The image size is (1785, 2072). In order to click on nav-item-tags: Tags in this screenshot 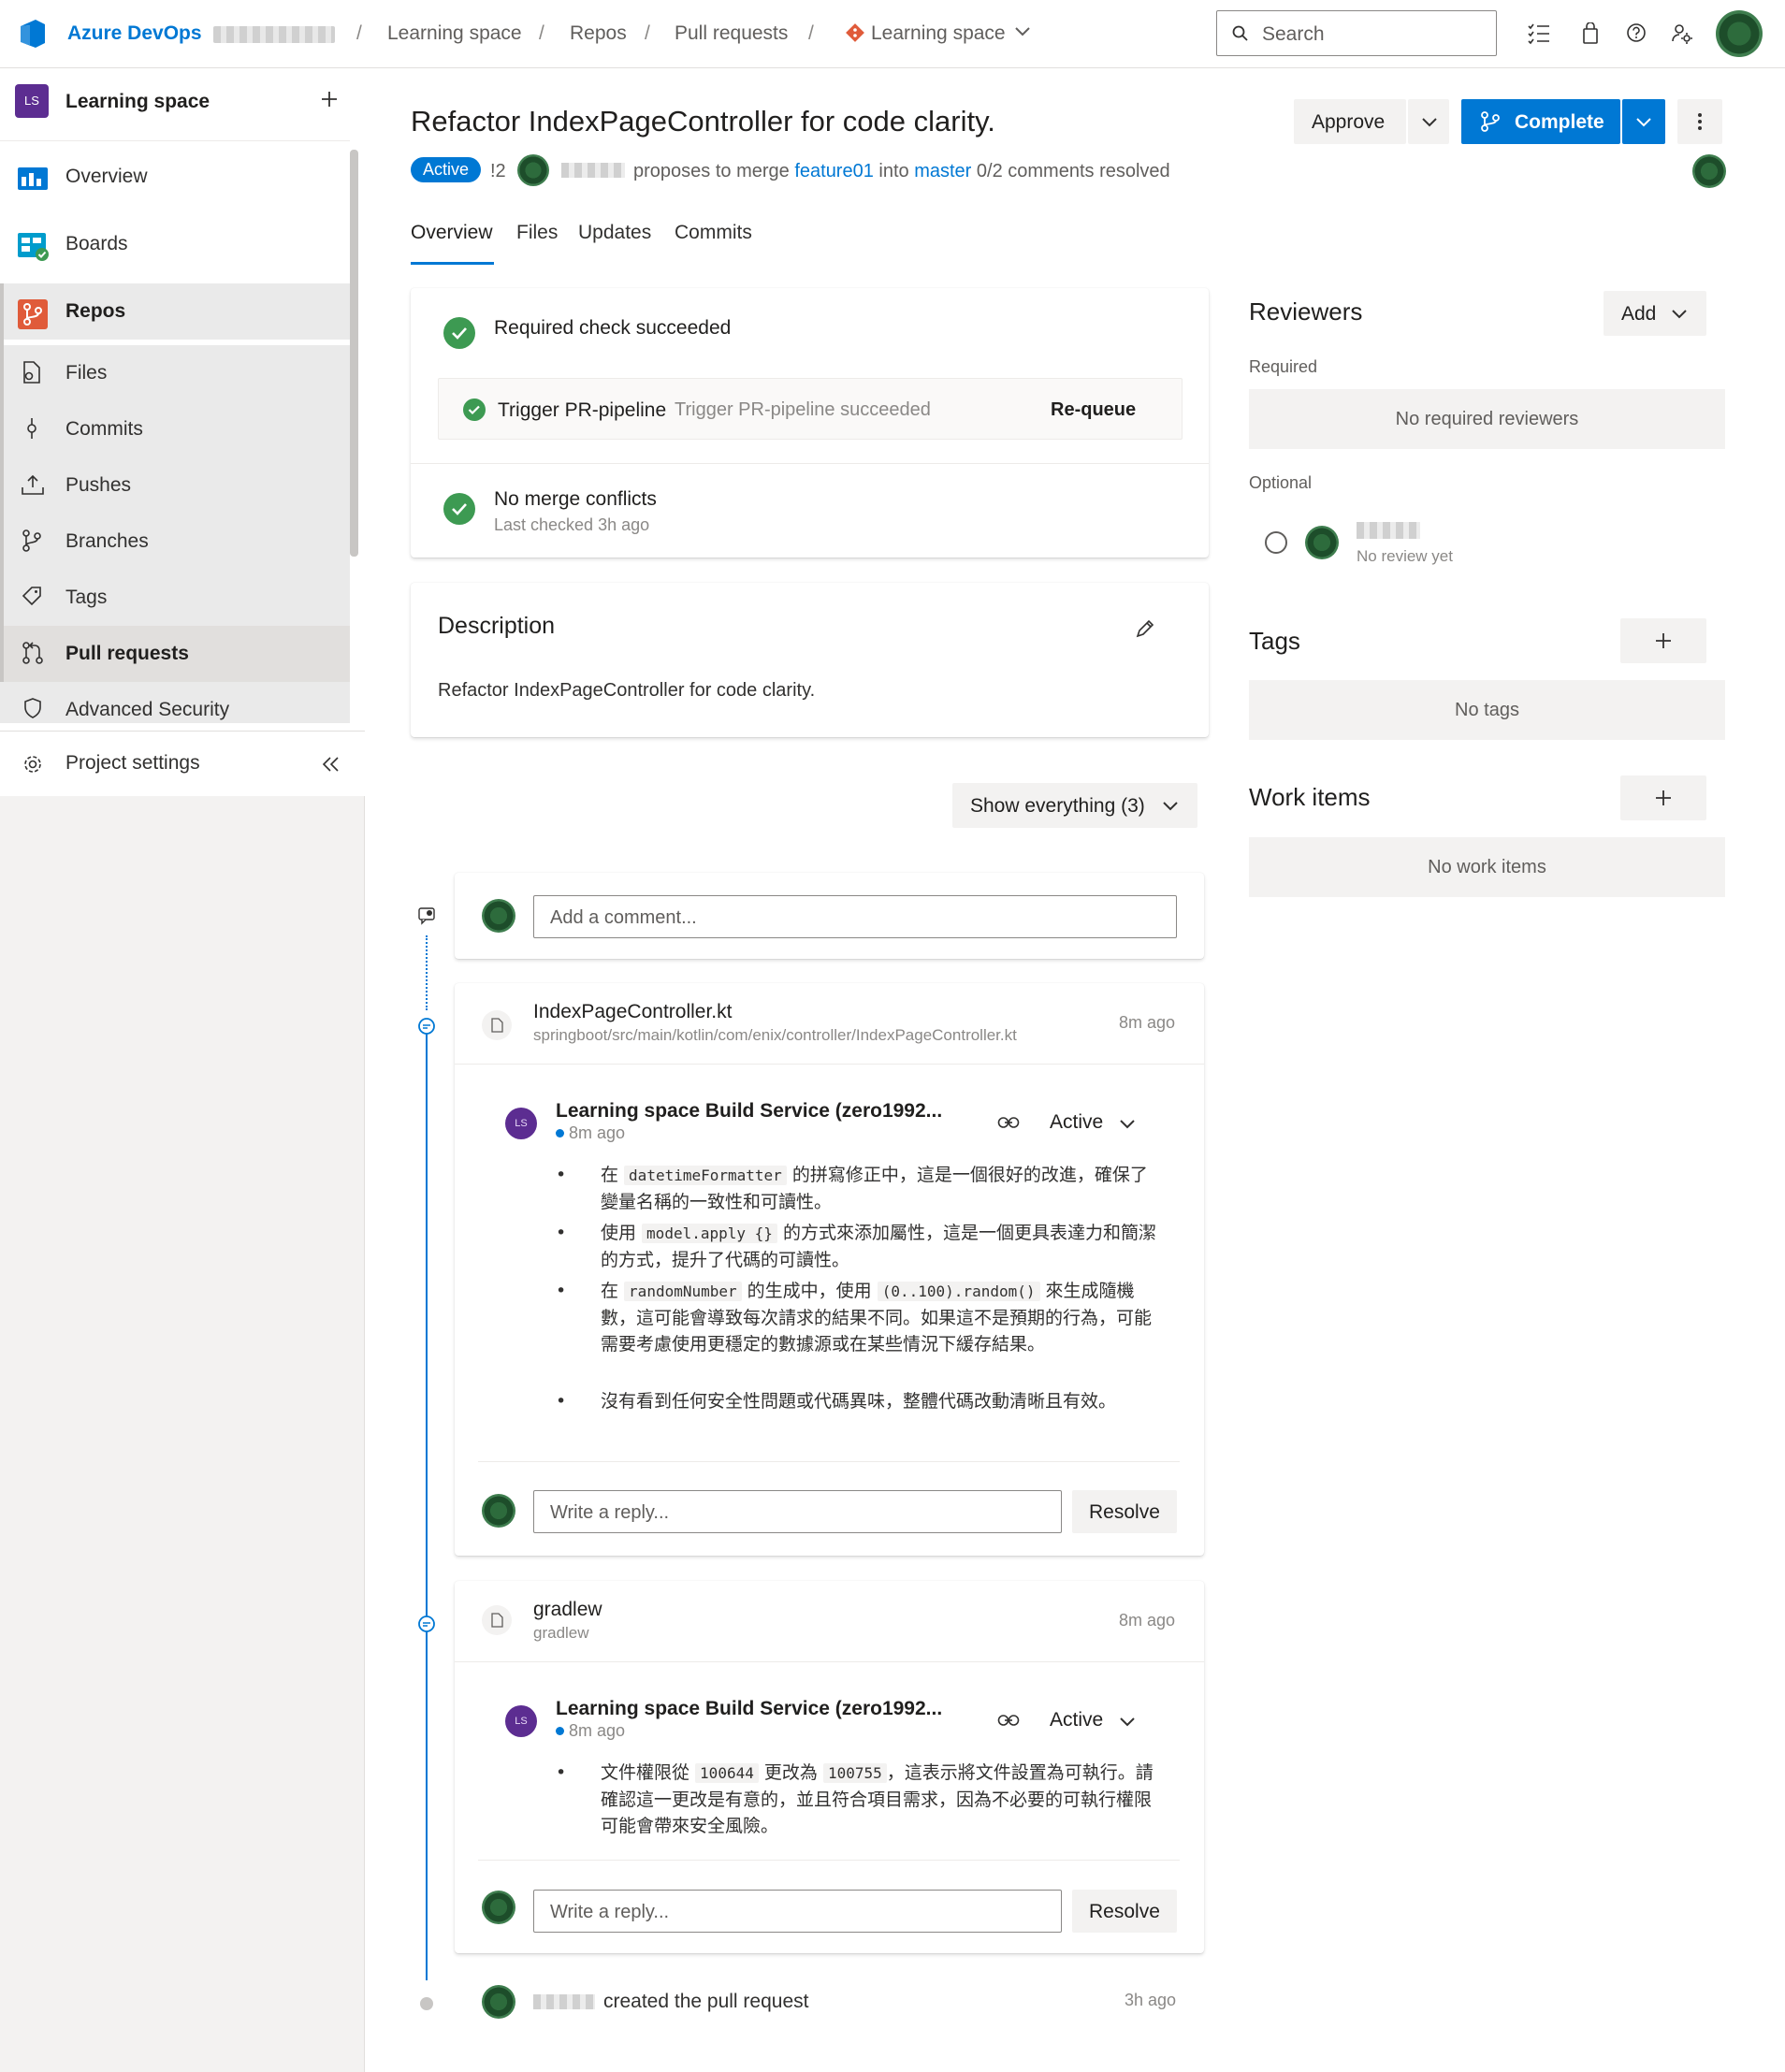, I will do `click(175, 598)`.